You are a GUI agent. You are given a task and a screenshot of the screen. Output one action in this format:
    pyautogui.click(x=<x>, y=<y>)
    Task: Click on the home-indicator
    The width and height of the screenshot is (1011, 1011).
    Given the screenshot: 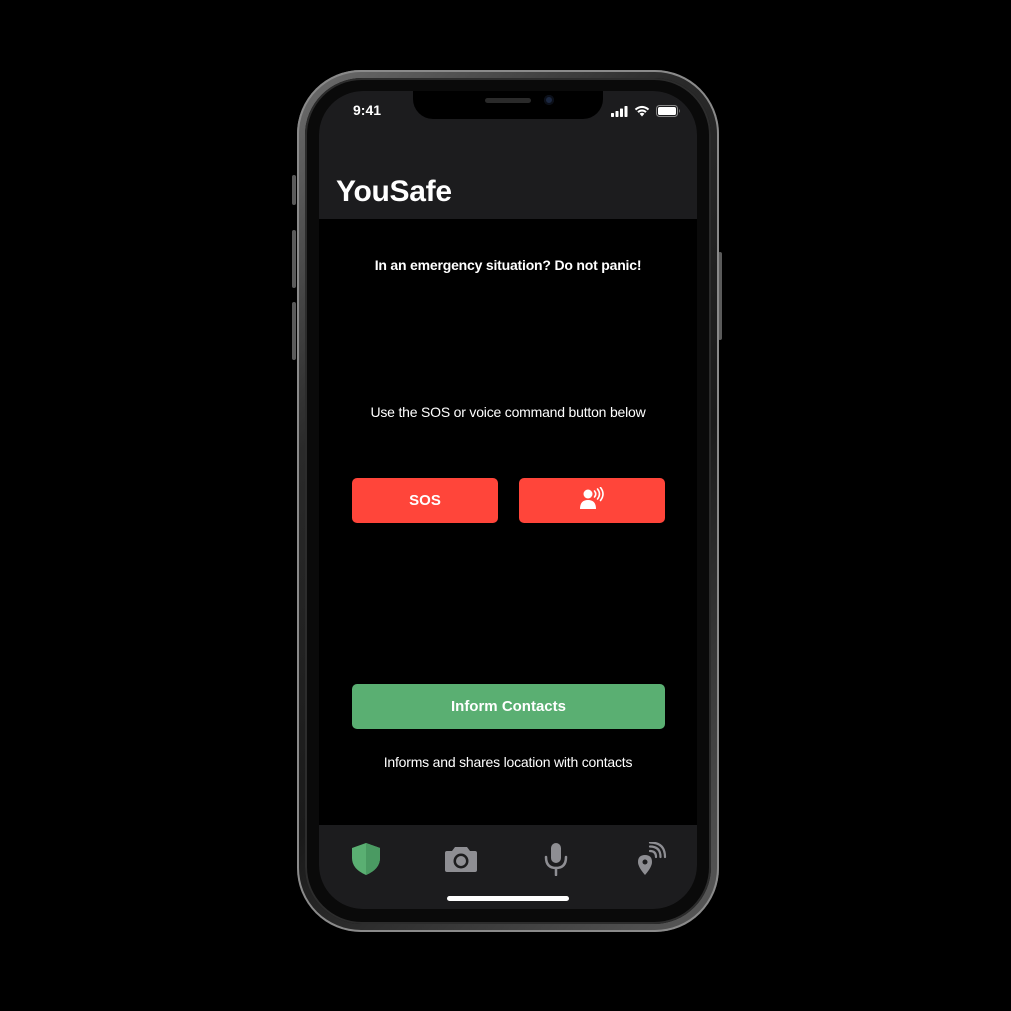 What is the action you would take?
    pyautogui.click(x=508, y=898)
    